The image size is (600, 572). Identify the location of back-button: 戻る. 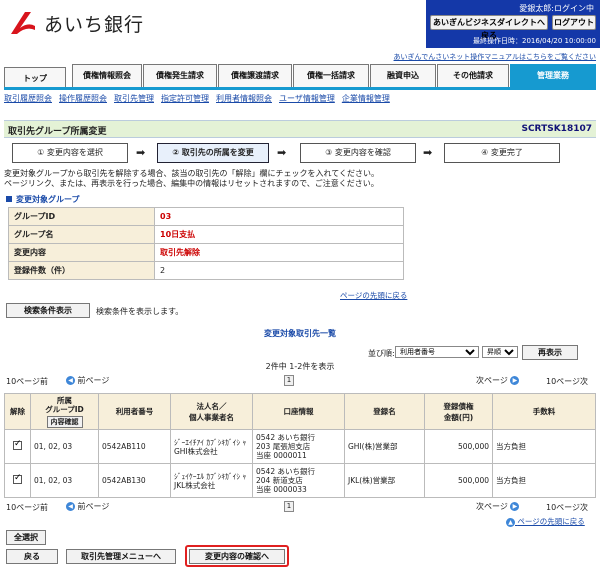
(32, 556).